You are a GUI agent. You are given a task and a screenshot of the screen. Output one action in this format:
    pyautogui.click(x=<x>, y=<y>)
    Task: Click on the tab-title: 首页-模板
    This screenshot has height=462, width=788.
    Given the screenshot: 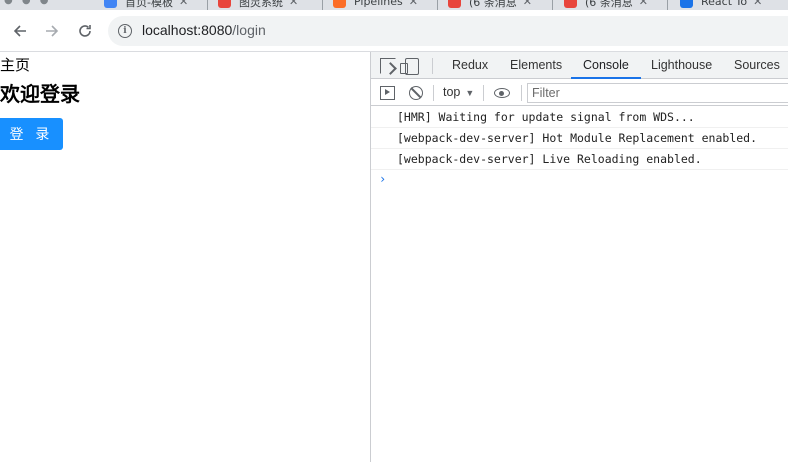 What is the action you would take?
    pyautogui.click(x=149, y=4)
    